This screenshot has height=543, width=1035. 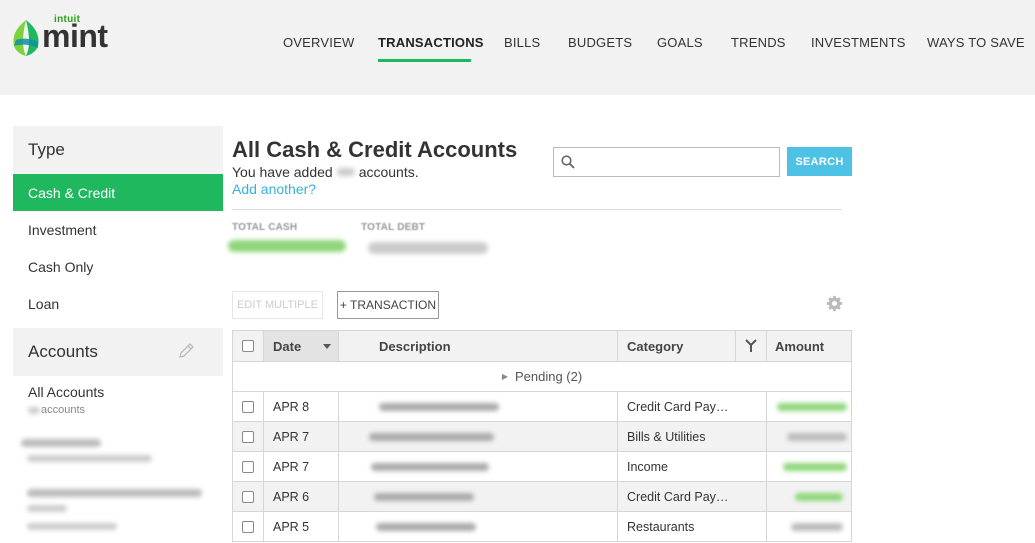 I want to click on table-header: Date Description Category Amount, so click(x=542, y=346).